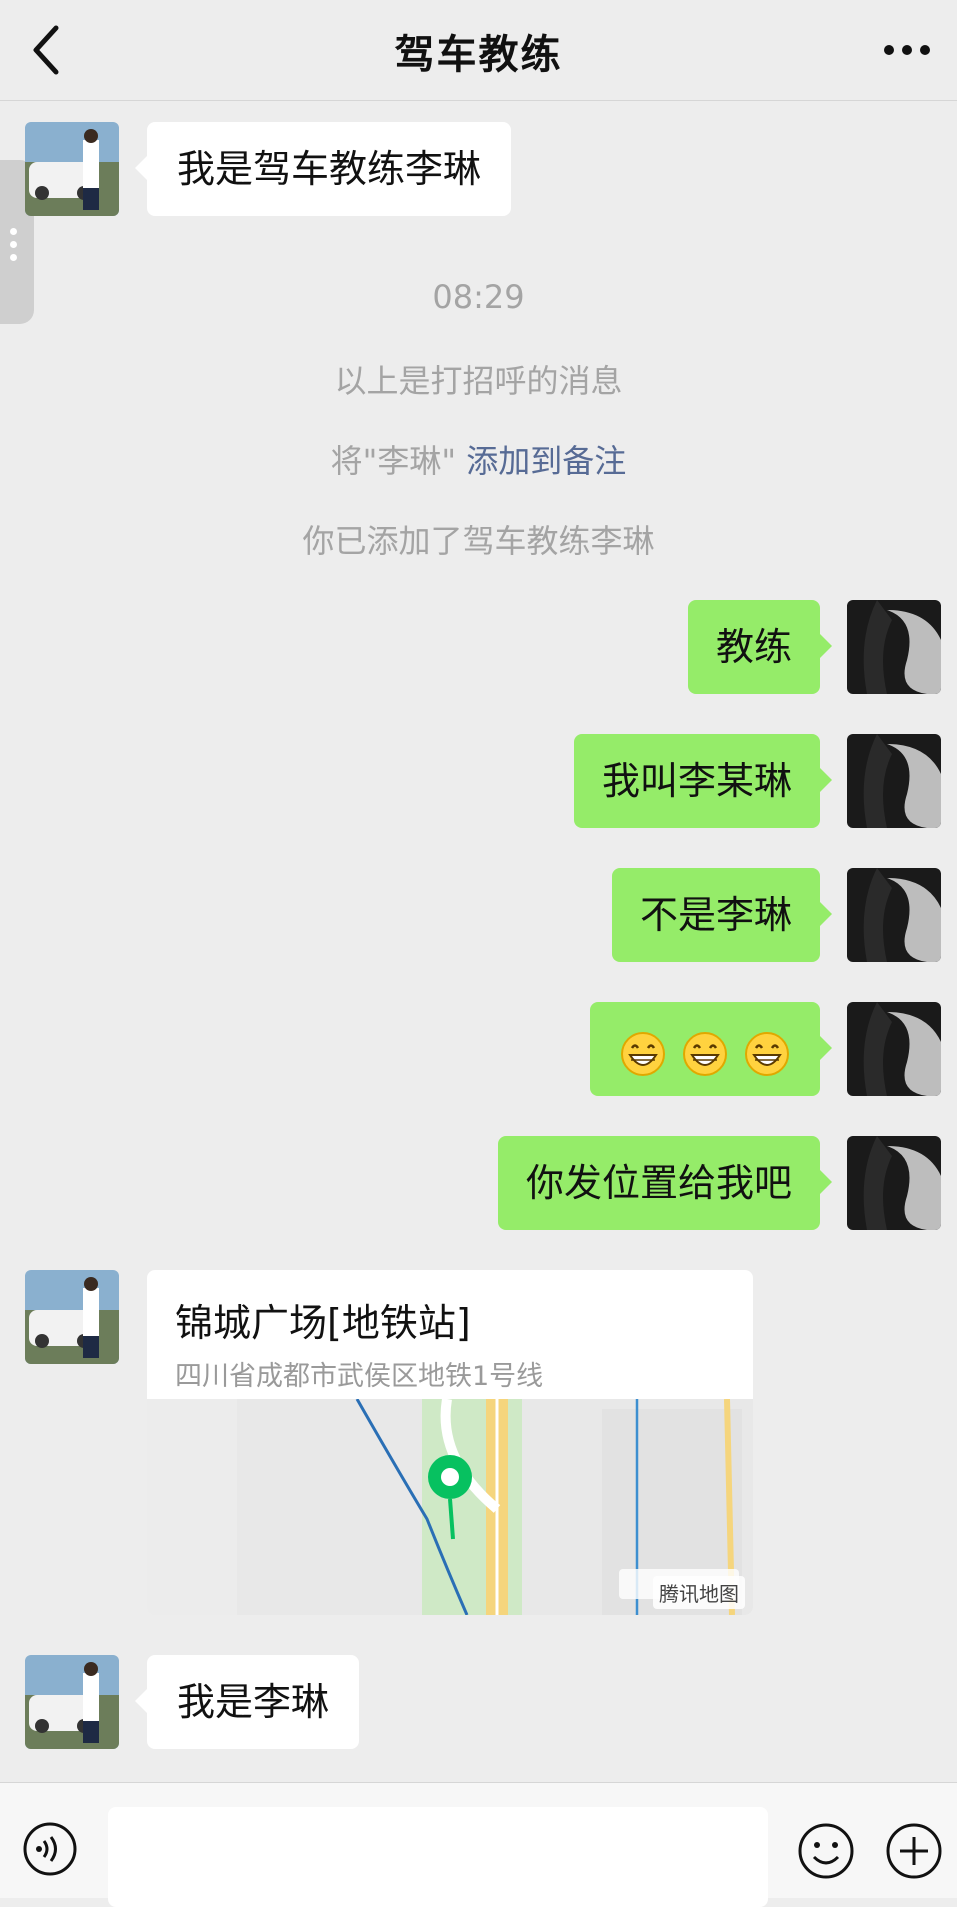 The image size is (957, 1907). What do you see at coordinates (323, 169) in the screenshot?
I see `message-bubble-coach-intro: 我是驾车教练李琳` at bounding box center [323, 169].